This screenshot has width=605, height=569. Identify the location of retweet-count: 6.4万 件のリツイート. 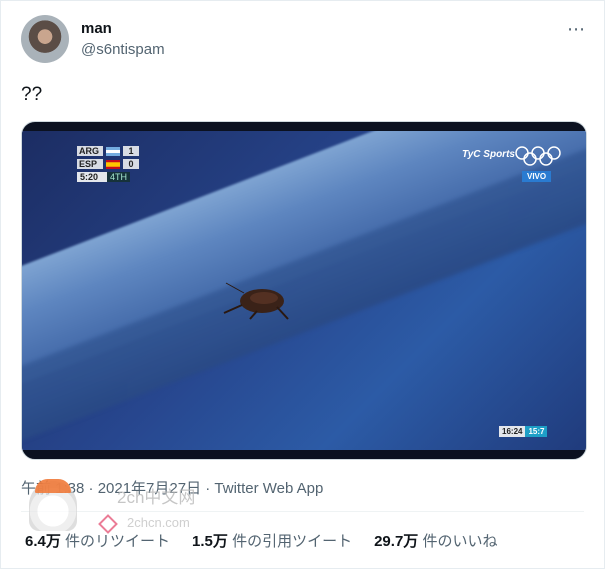
(97, 540).